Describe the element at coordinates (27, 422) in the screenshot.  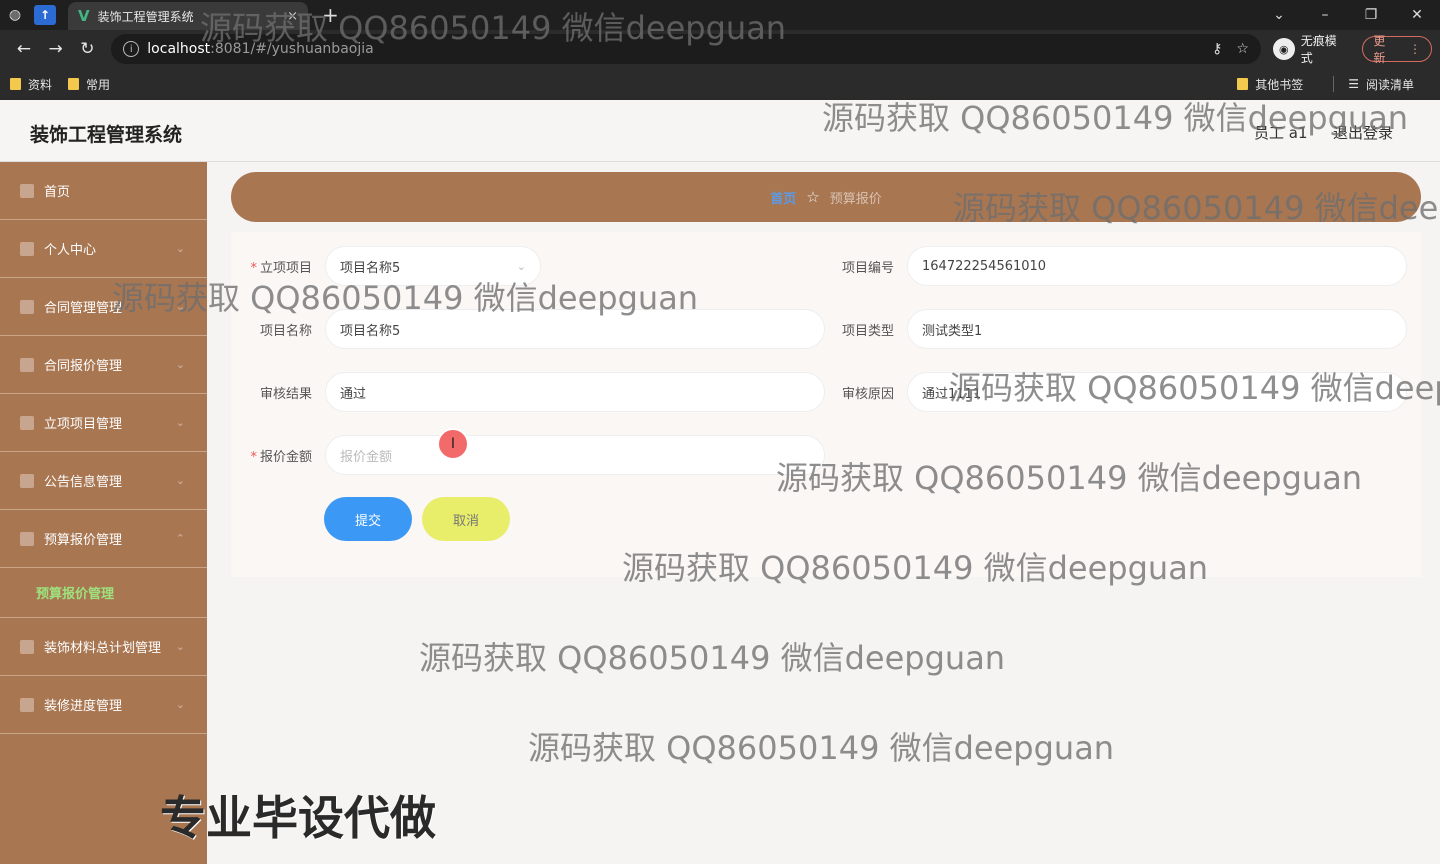
I see `project-icon` at that location.